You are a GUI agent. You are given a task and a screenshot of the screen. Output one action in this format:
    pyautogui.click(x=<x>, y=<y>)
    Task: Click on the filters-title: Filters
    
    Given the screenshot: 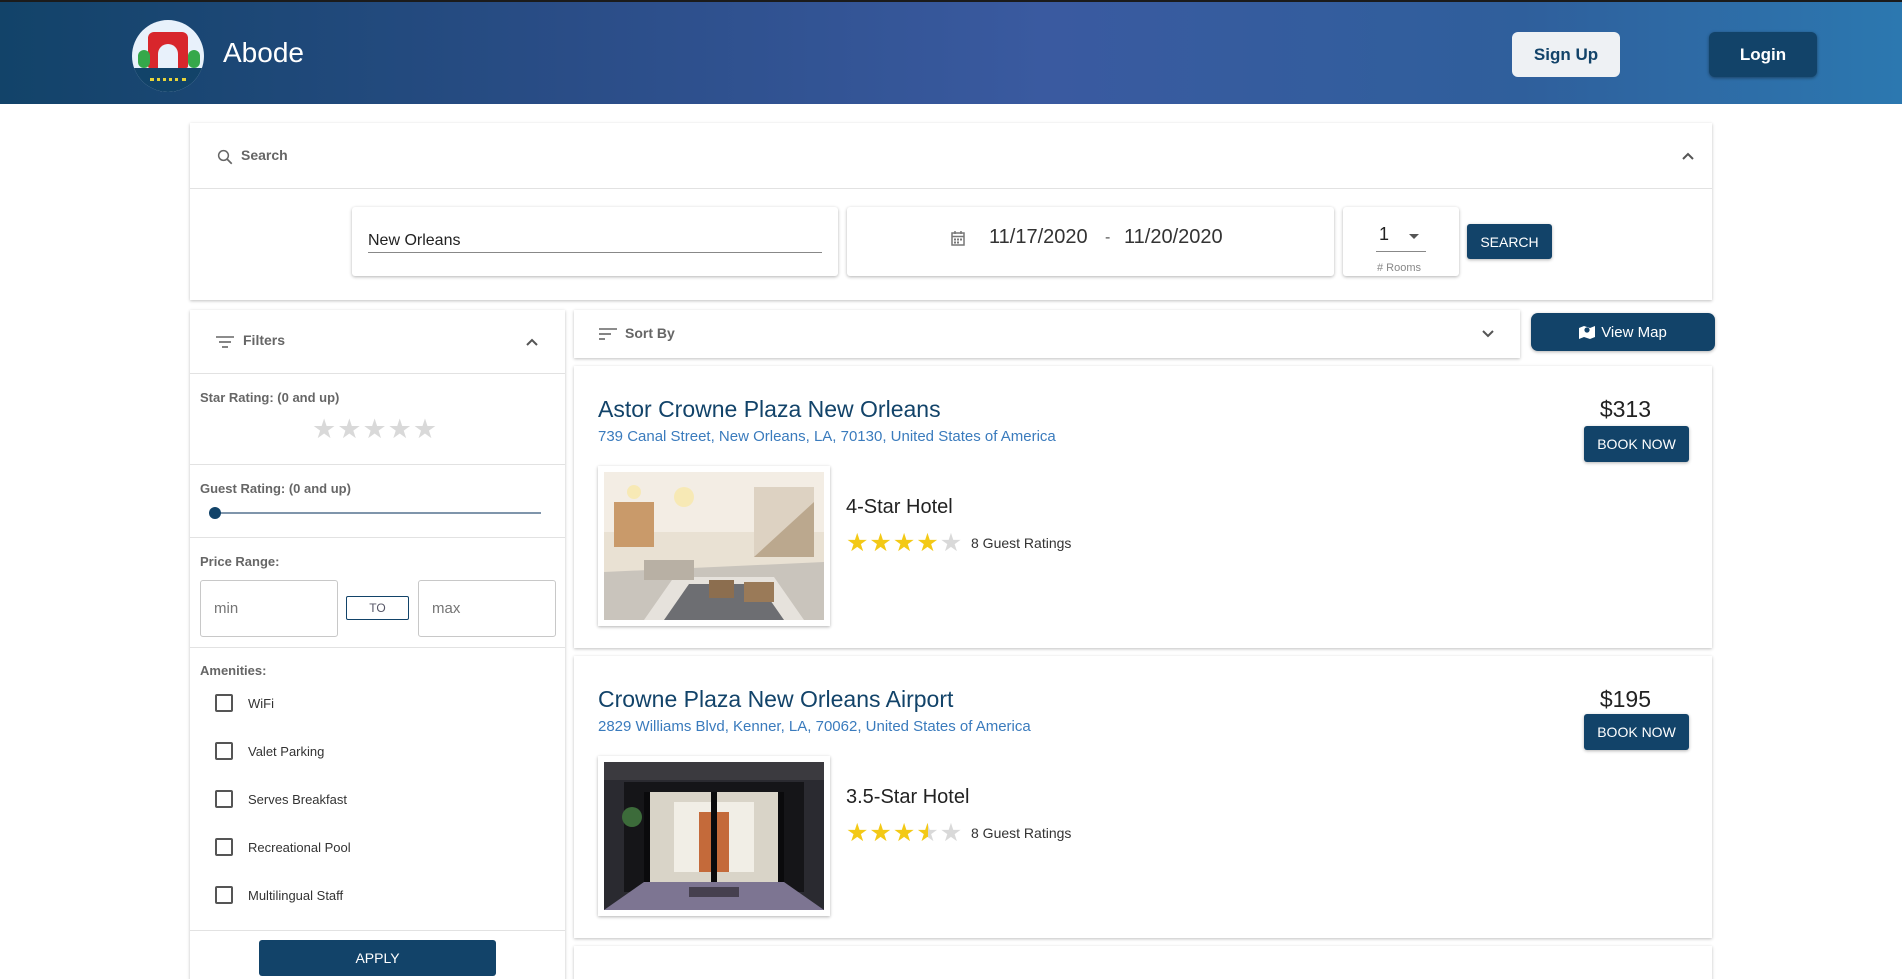 What is the action you would take?
    pyautogui.click(x=264, y=340)
    